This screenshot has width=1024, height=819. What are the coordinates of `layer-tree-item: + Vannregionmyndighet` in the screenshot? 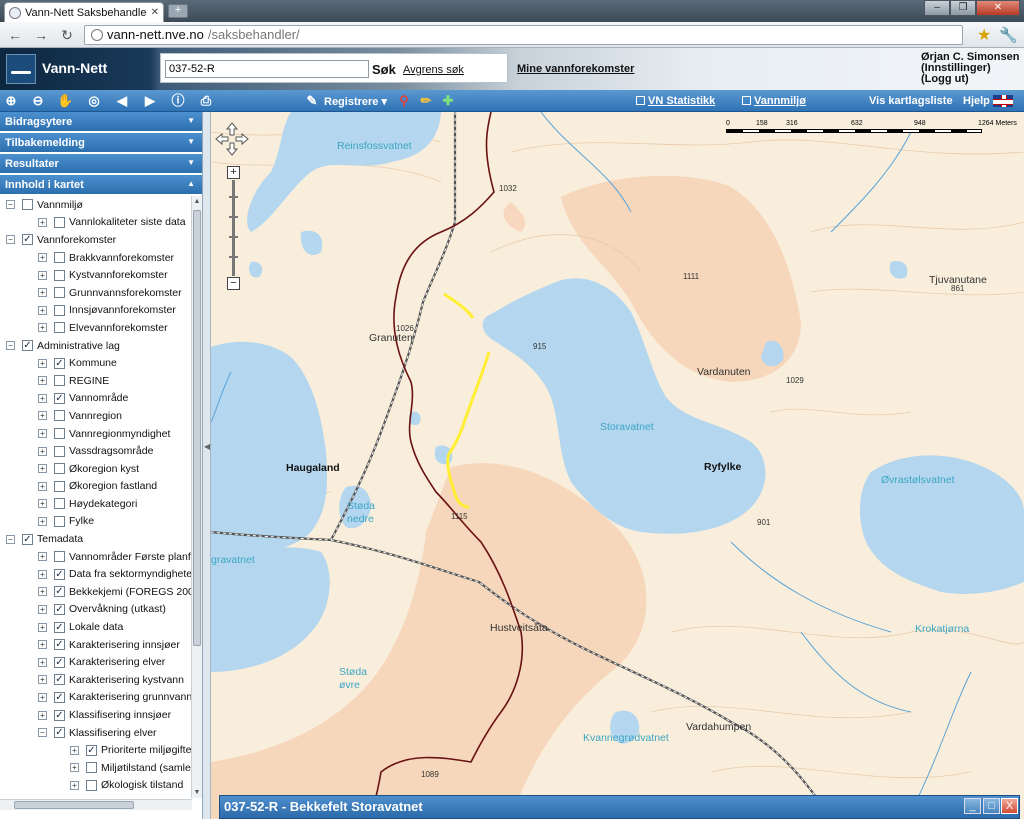 It's located at (96, 434).